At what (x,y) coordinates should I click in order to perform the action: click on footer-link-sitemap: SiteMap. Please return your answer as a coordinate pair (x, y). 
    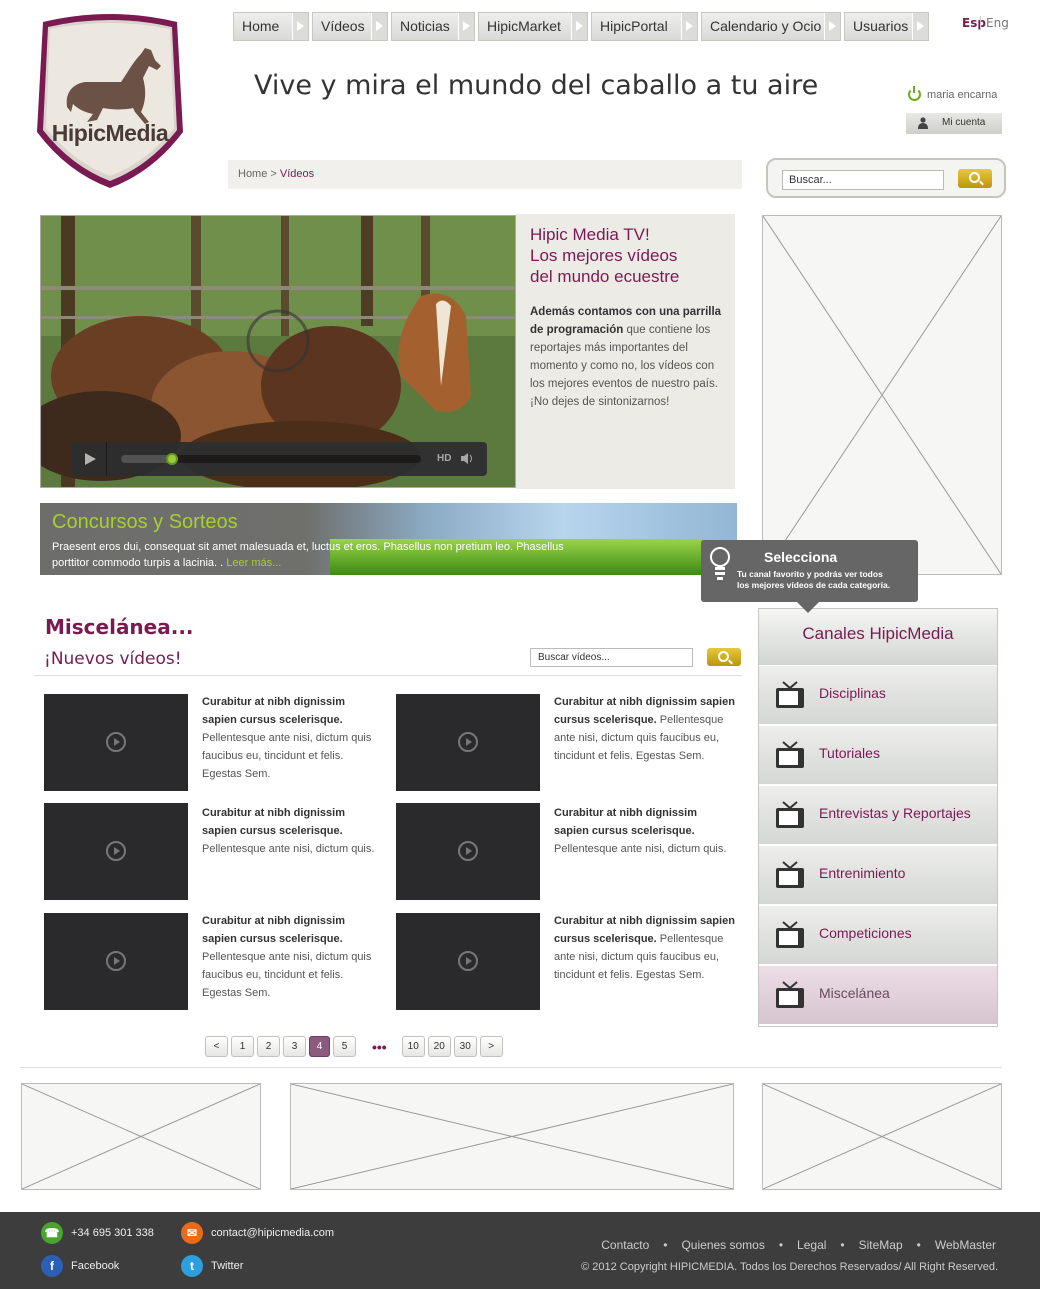
    Looking at the image, I should click on (881, 1245).